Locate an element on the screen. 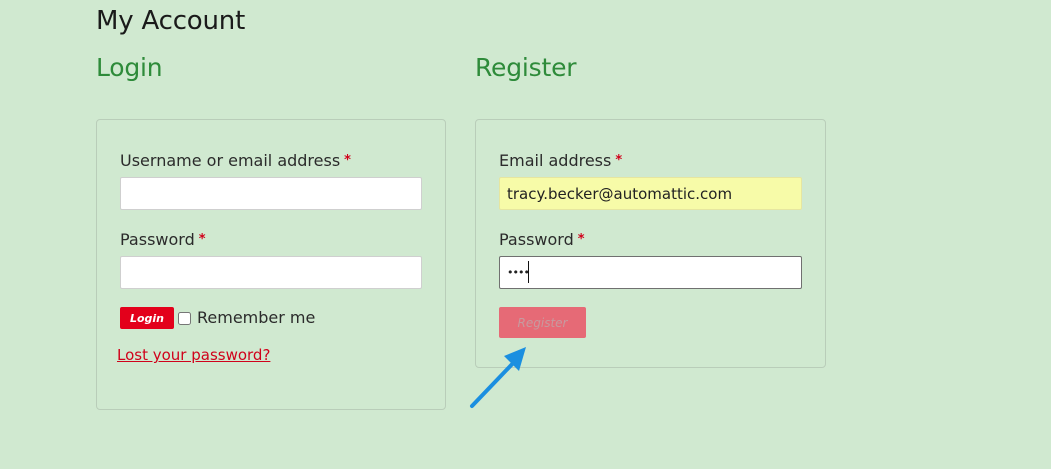 The width and height of the screenshot is (1051, 469). register-password-label-text: Password is located at coordinates (536, 239).